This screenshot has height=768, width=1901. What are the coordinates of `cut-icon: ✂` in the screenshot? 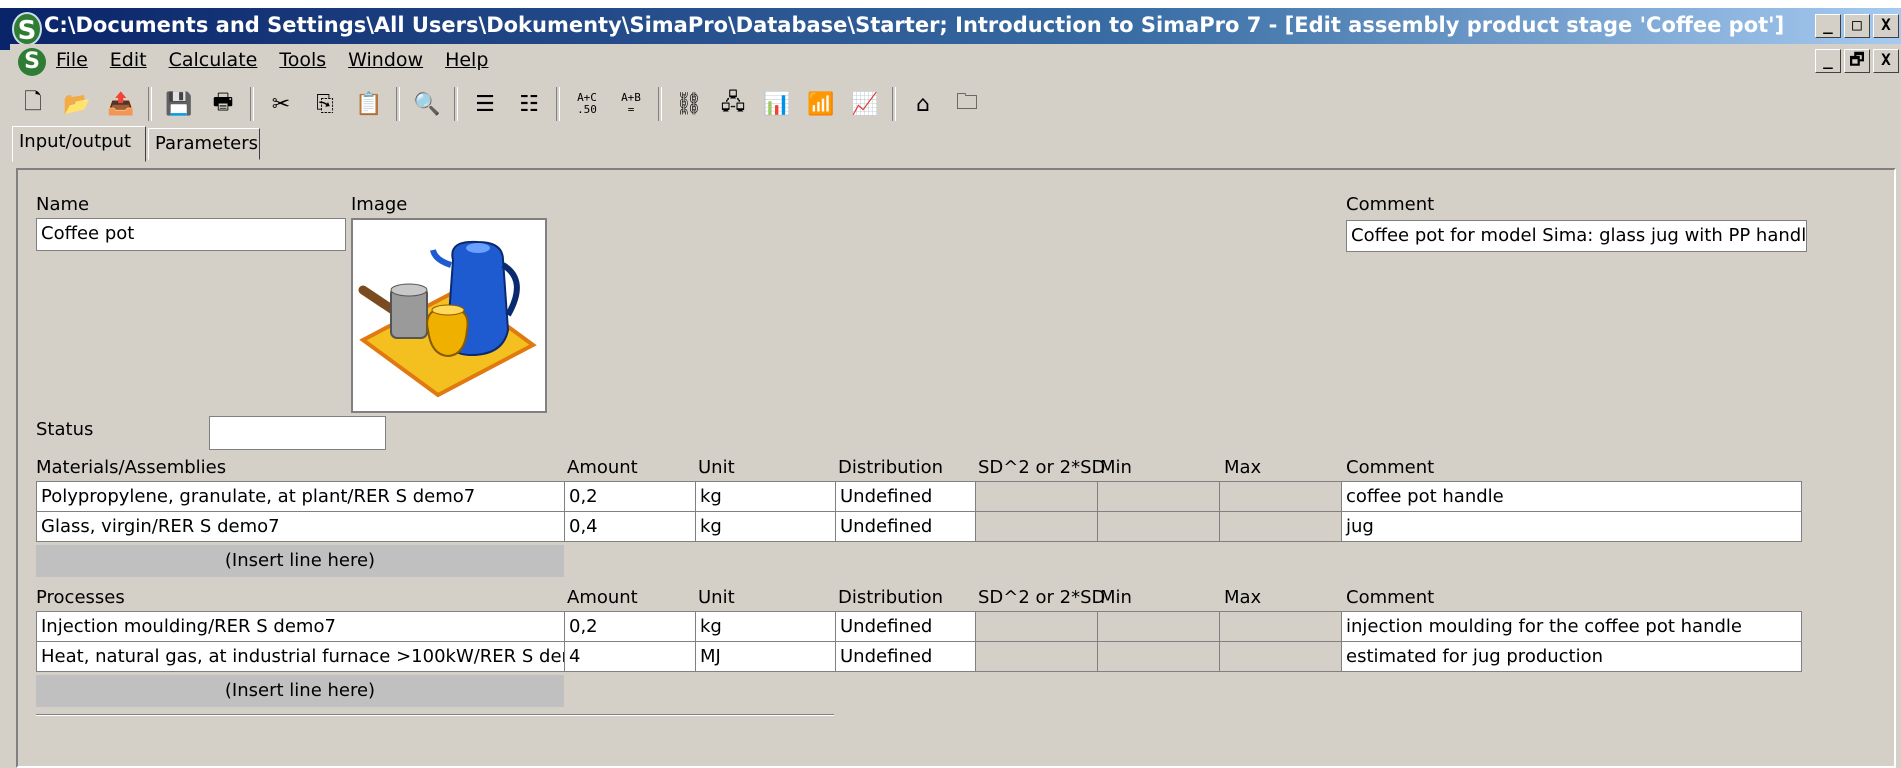 It's located at (281, 104).